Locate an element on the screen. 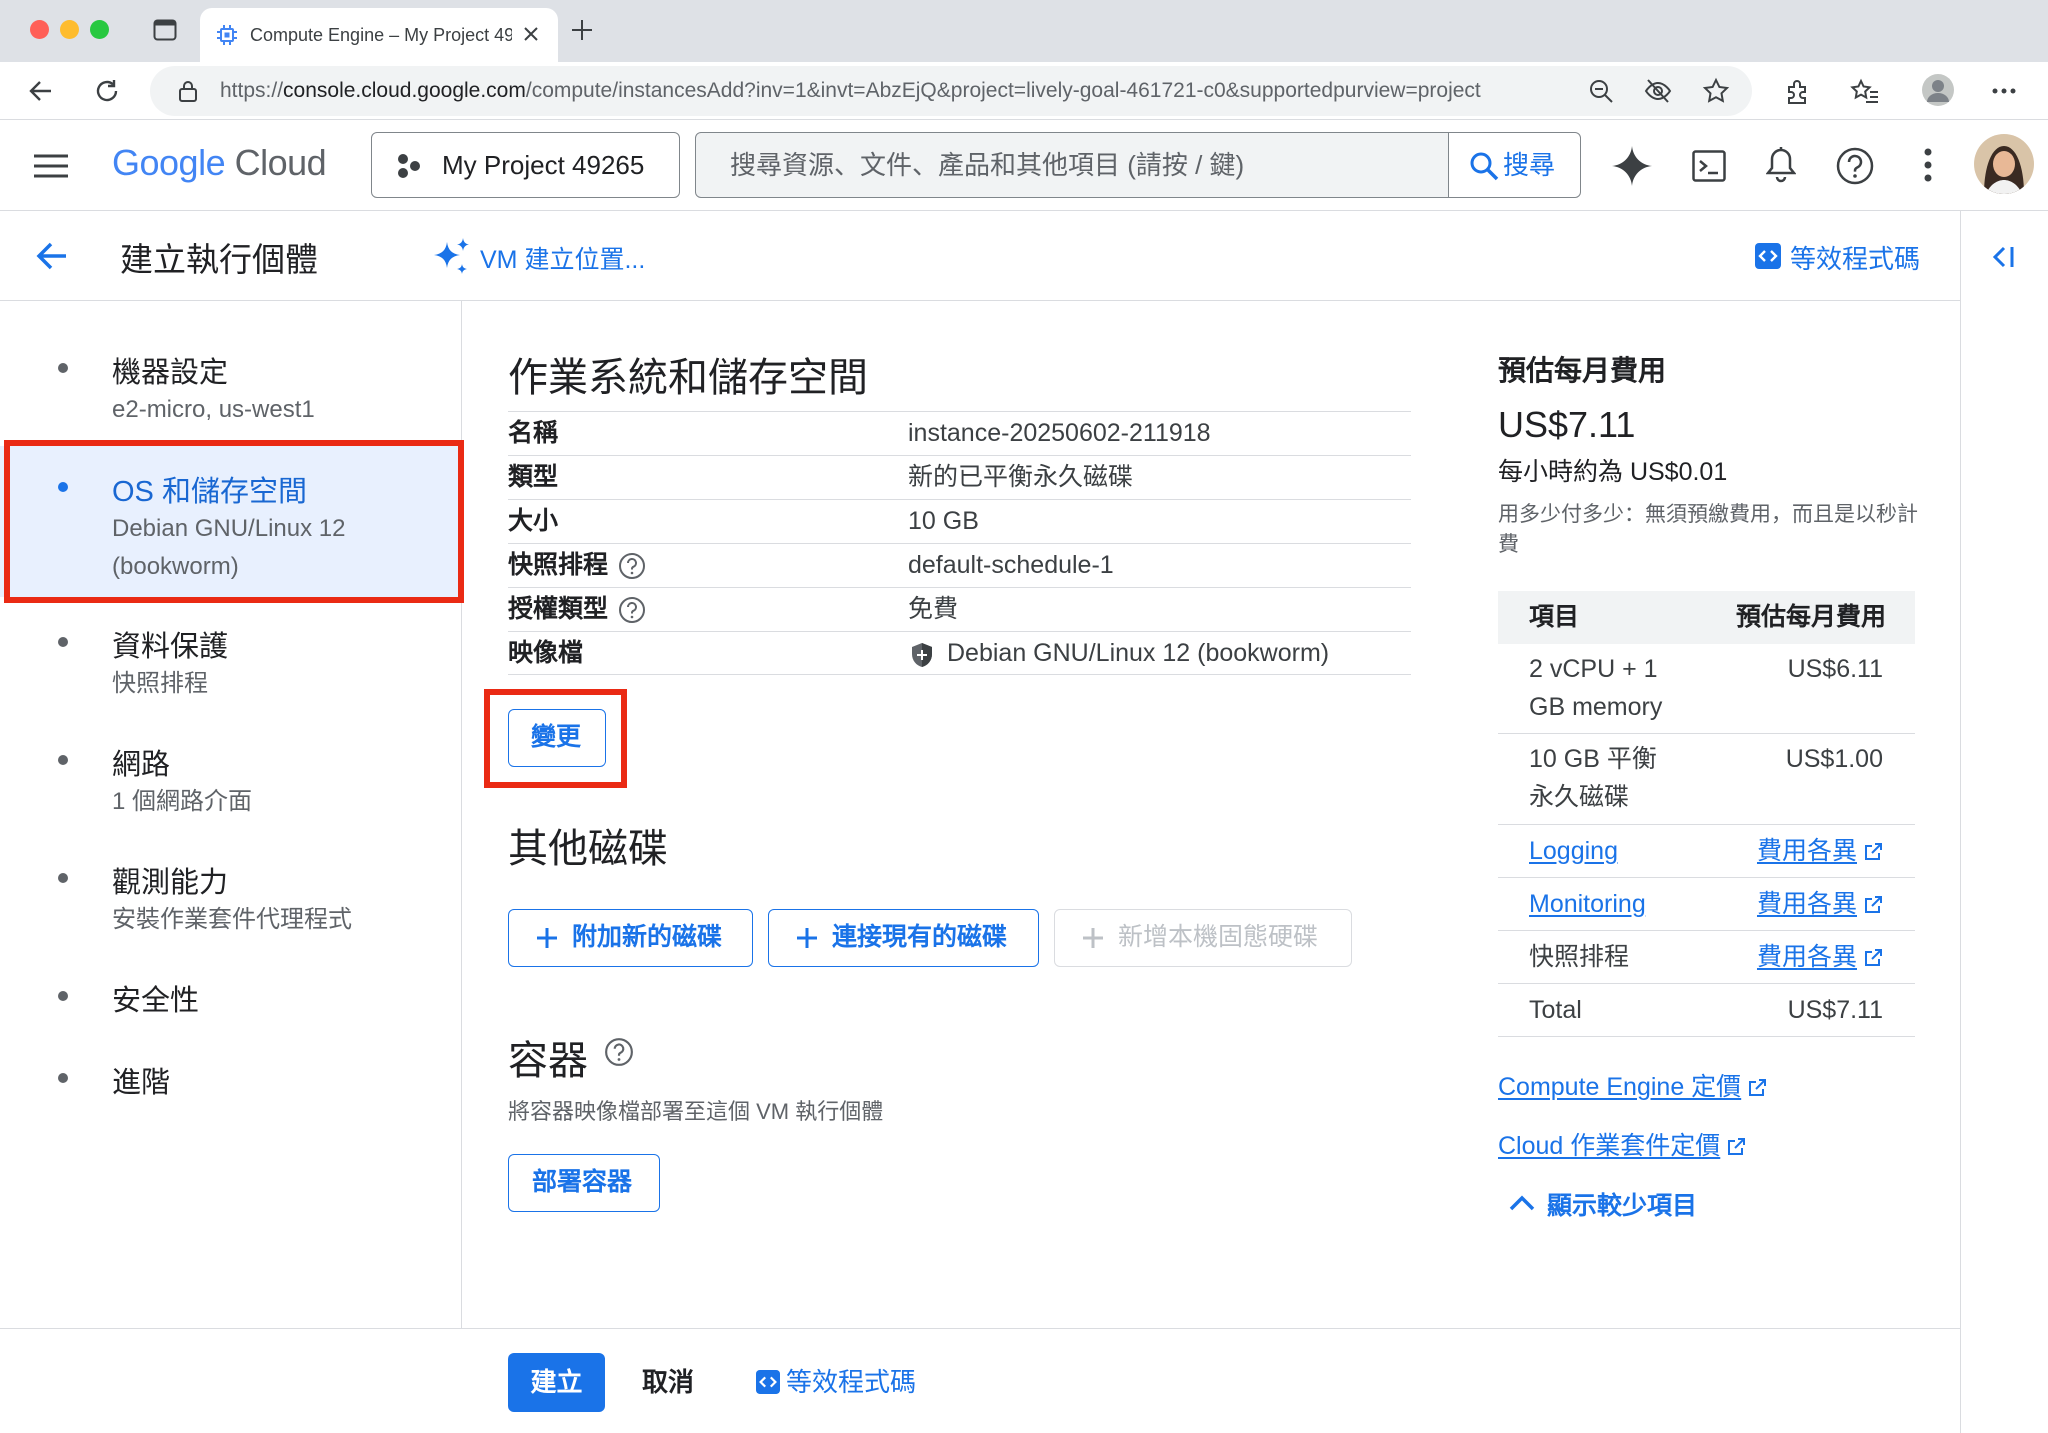  nav-item-data-protection: 資料保護 快照排程 is located at coordinates (231, 661).